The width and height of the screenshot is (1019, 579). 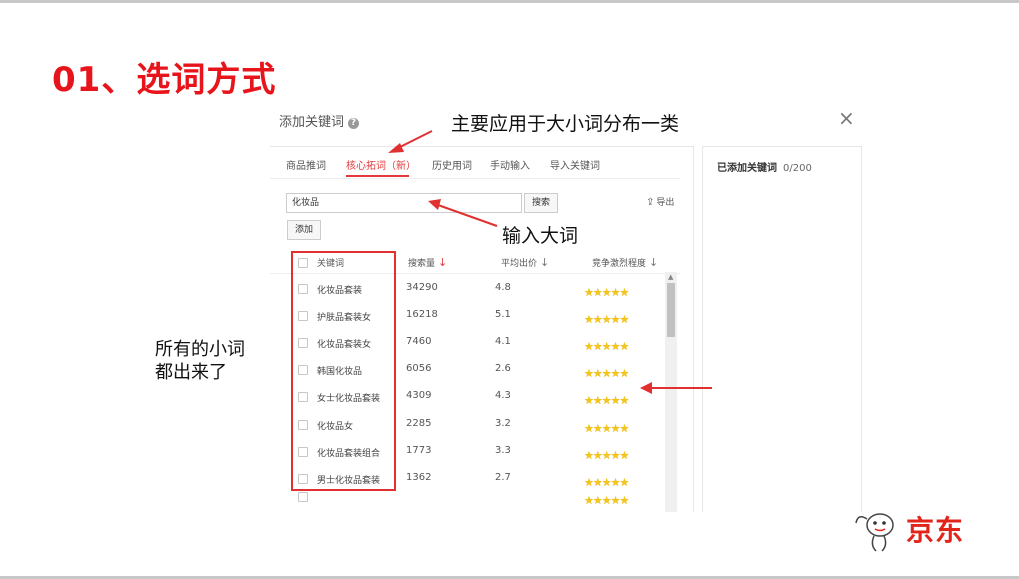 I want to click on jd-dog-icon, so click(x=874, y=532).